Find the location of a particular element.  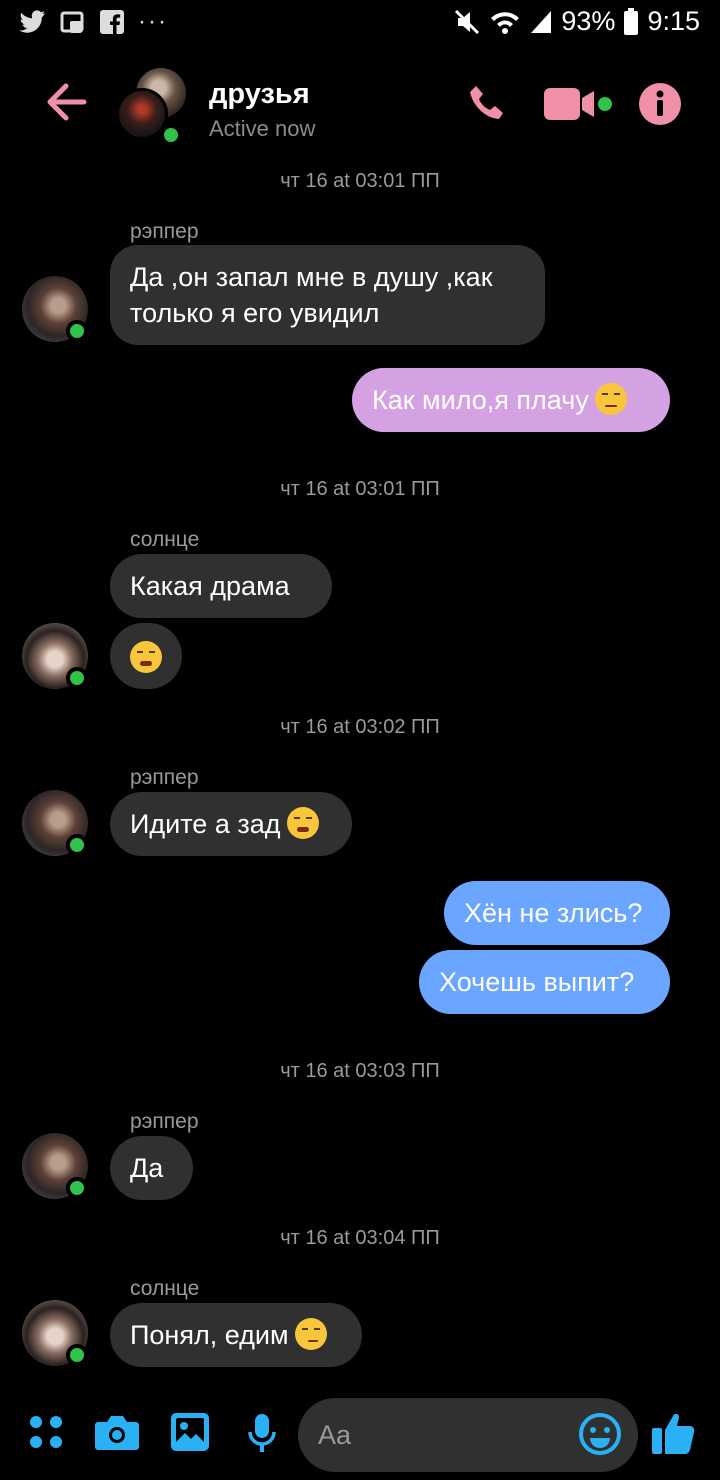

incoming-message: Да is located at coordinates (151, 1168).